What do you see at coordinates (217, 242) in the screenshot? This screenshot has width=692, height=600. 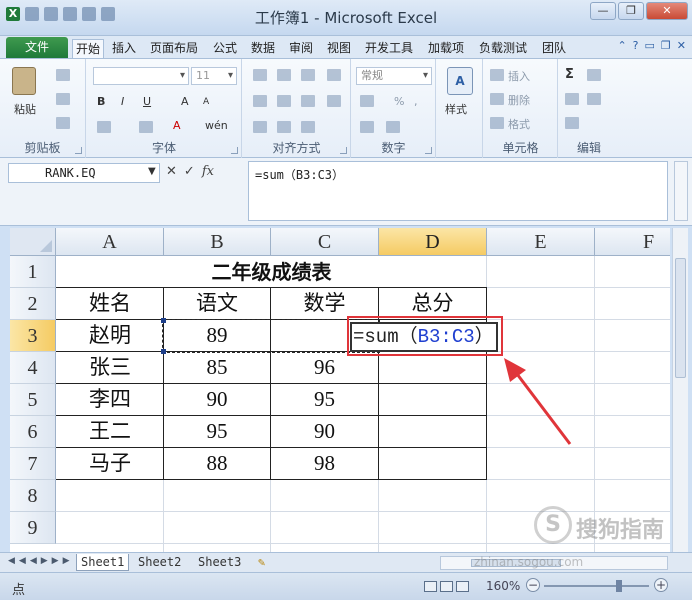 I see `column-header-b: B` at bounding box center [217, 242].